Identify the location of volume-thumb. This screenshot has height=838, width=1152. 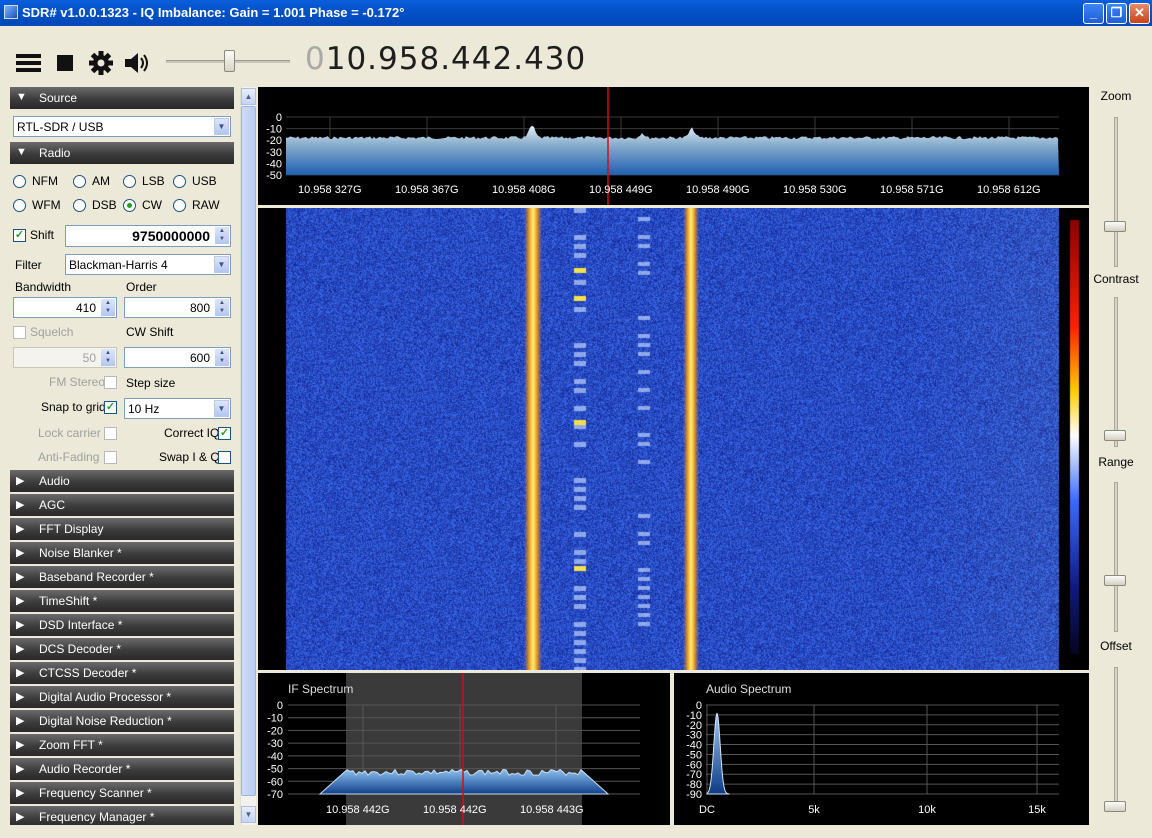
(230, 61).